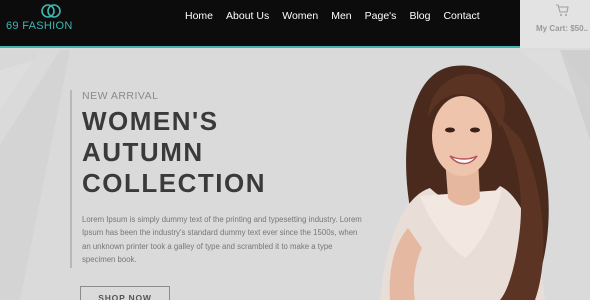 The image size is (590, 300). What do you see at coordinates (120, 96) in the screenshot?
I see `hero-eyebrow: NEW ARRIVAL` at bounding box center [120, 96].